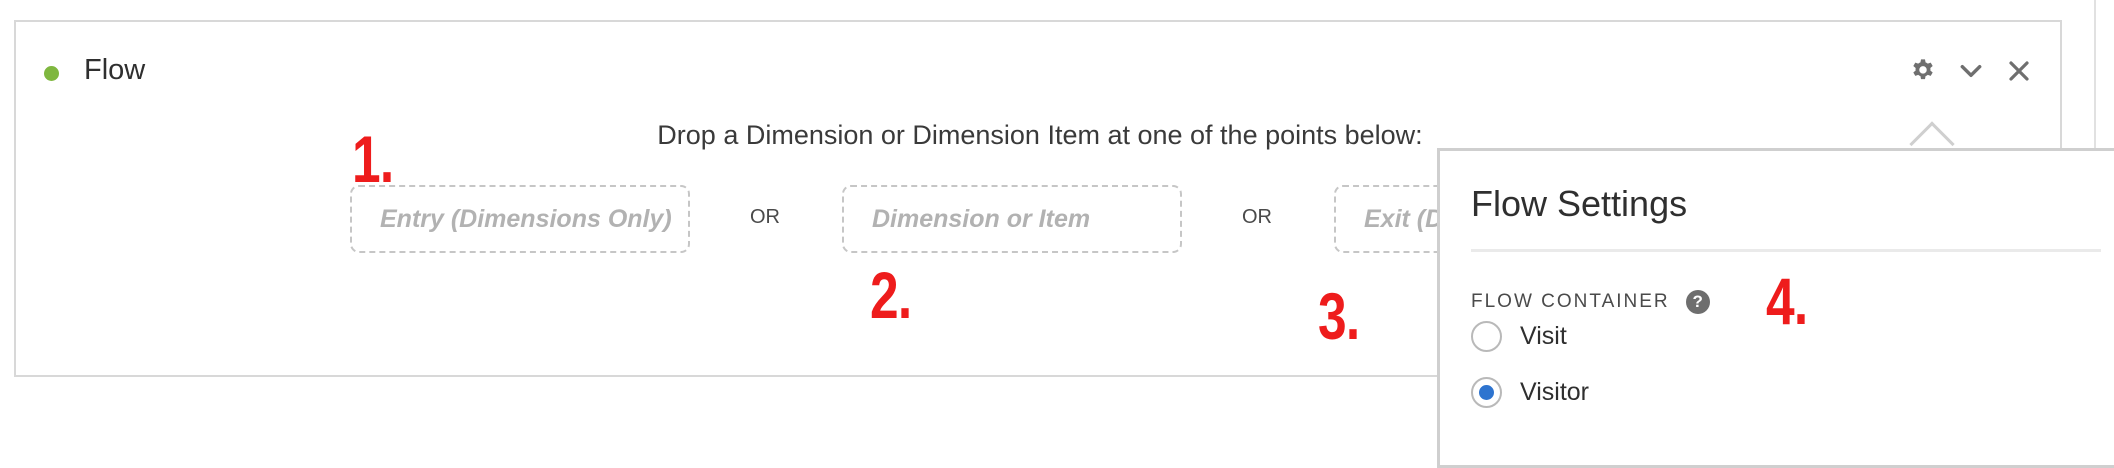 The height and width of the screenshot is (468, 2114). What do you see at coordinates (51, 73) in the screenshot?
I see `status-indicator` at bounding box center [51, 73].